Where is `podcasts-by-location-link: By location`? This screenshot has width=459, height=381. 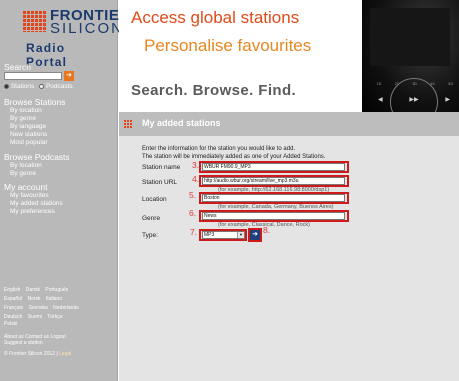 podcasts-by-location-link: By location is located at coordinates (26, 166).